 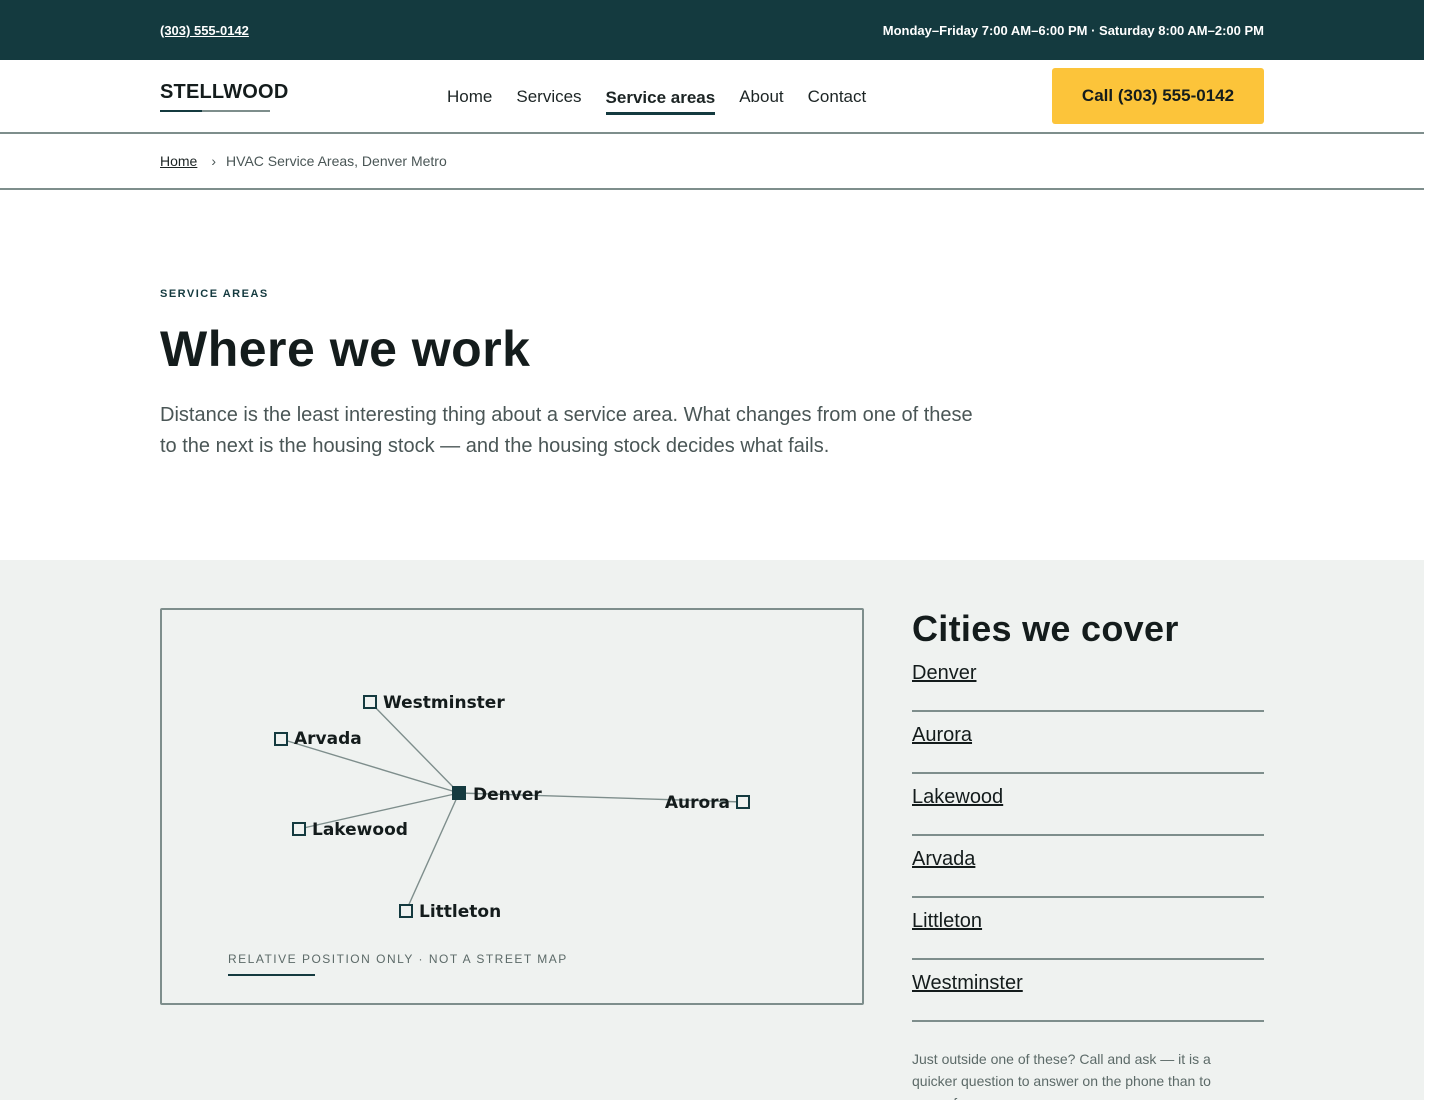 I want to click on map-note-underline, so click(x=271, y=975).